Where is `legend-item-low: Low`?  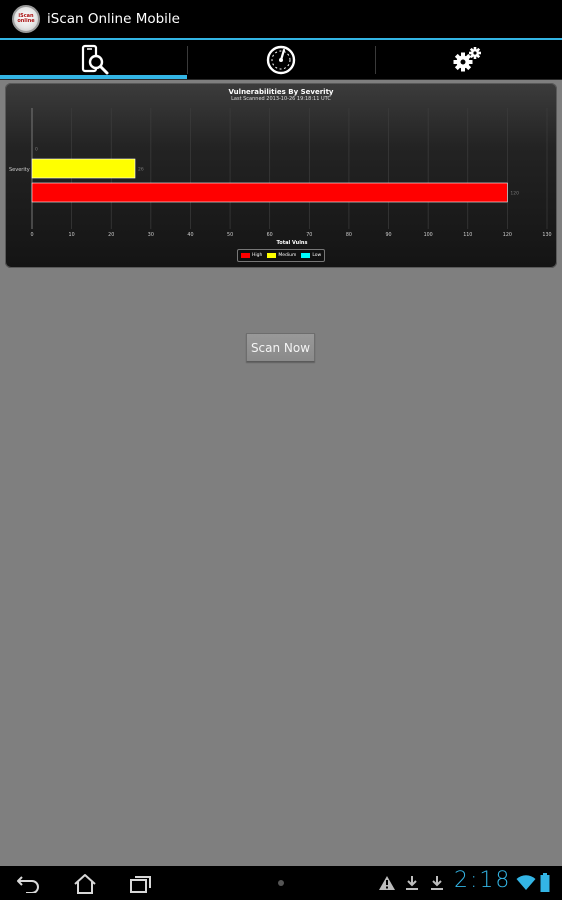 legend-item-low: Low is located at coordinates (311, 255).